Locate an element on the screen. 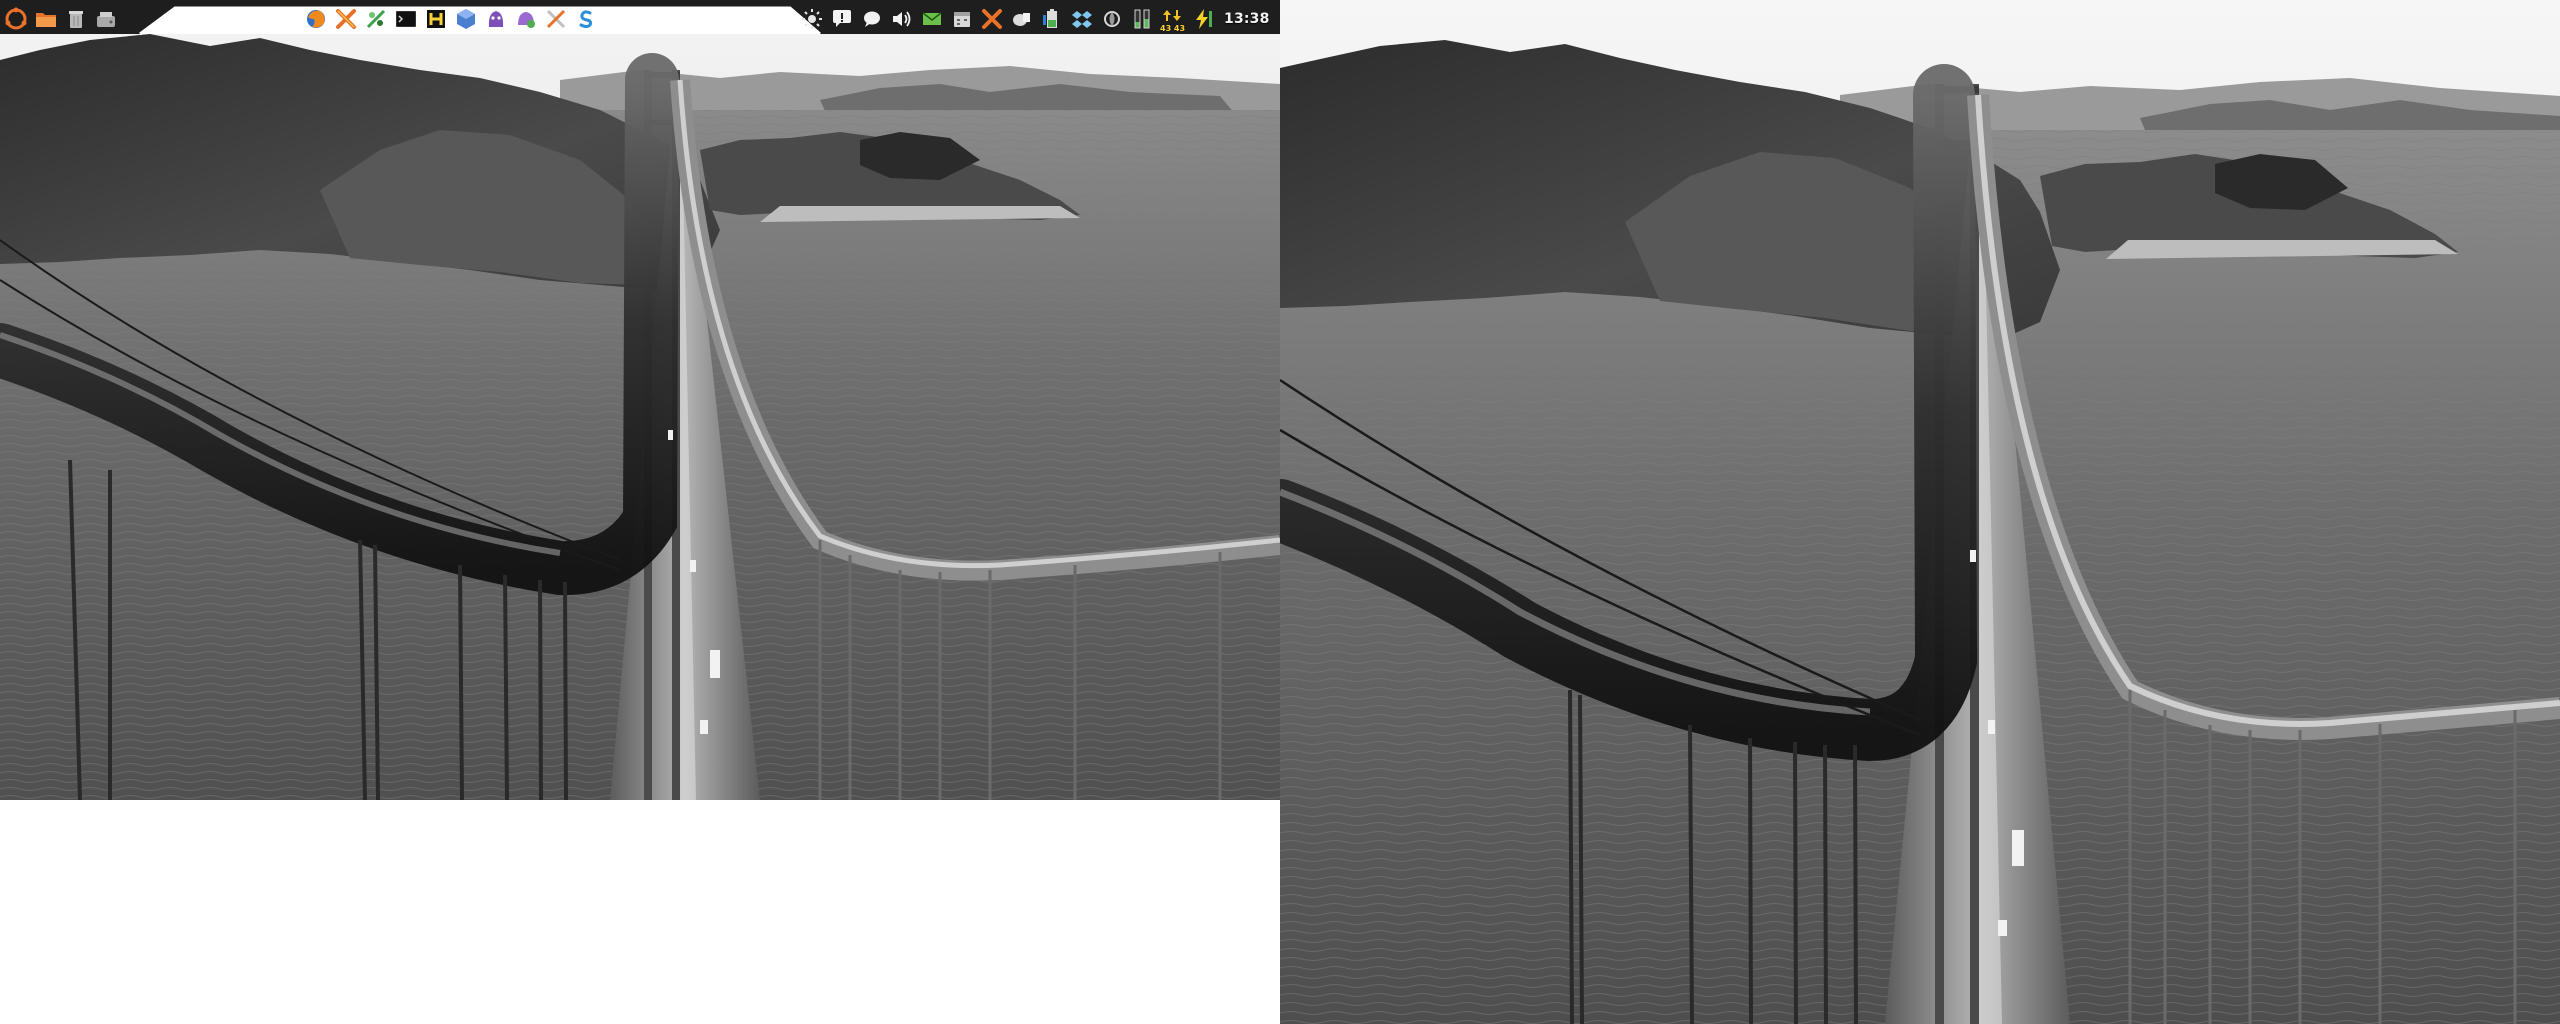 Image resolution: width=2560 pixels, height=1024 pixels. volume-icon is located at coordinates (902, 19).